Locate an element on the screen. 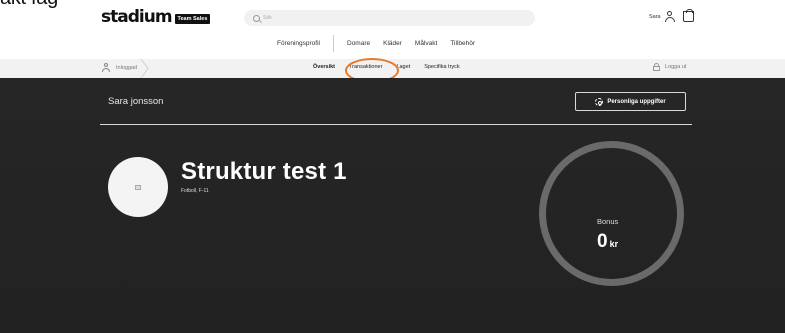  breadcrumb-chevron-icon is located at coordinates (144, 68).